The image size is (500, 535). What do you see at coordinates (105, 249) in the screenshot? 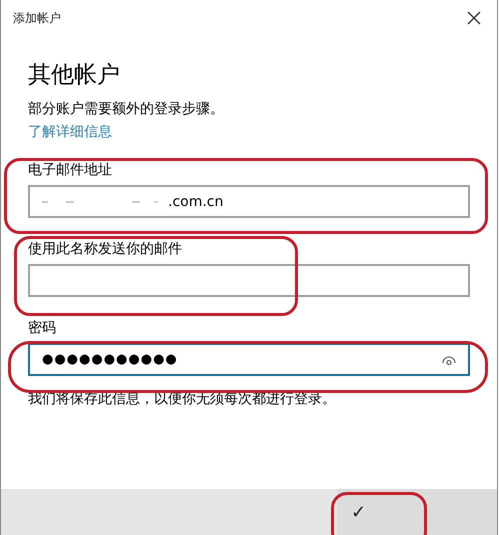
I see `field-label: 使用此名称发送你的邮件` at bounding box center [105, 249].